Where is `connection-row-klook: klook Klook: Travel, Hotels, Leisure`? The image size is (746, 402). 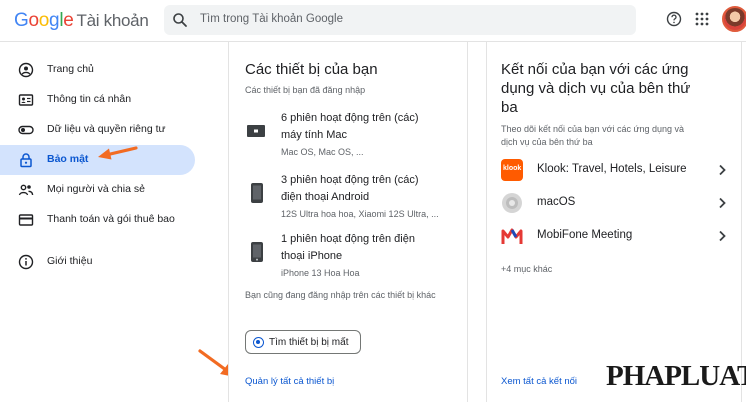 connection-row-klook: klook Klook: Travel, Hotels, Leisure is located at coordinates (617, 171).